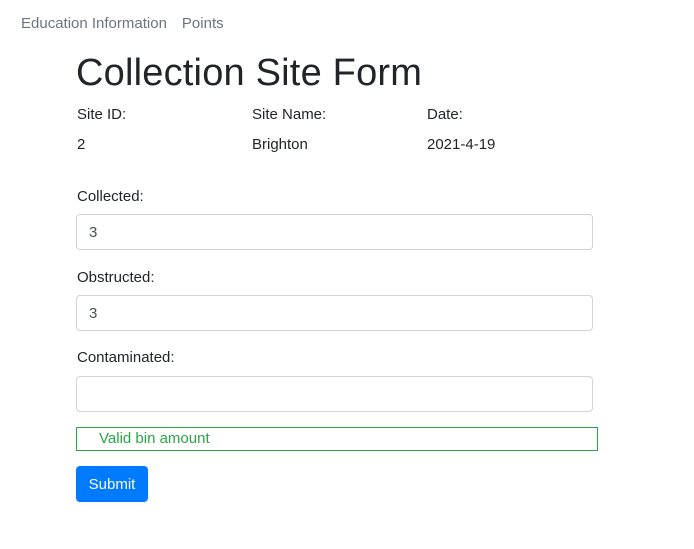  Describe the element at coordinates (280, 144) in the screenshot. I see `site-name-value: Brighton` at that location.